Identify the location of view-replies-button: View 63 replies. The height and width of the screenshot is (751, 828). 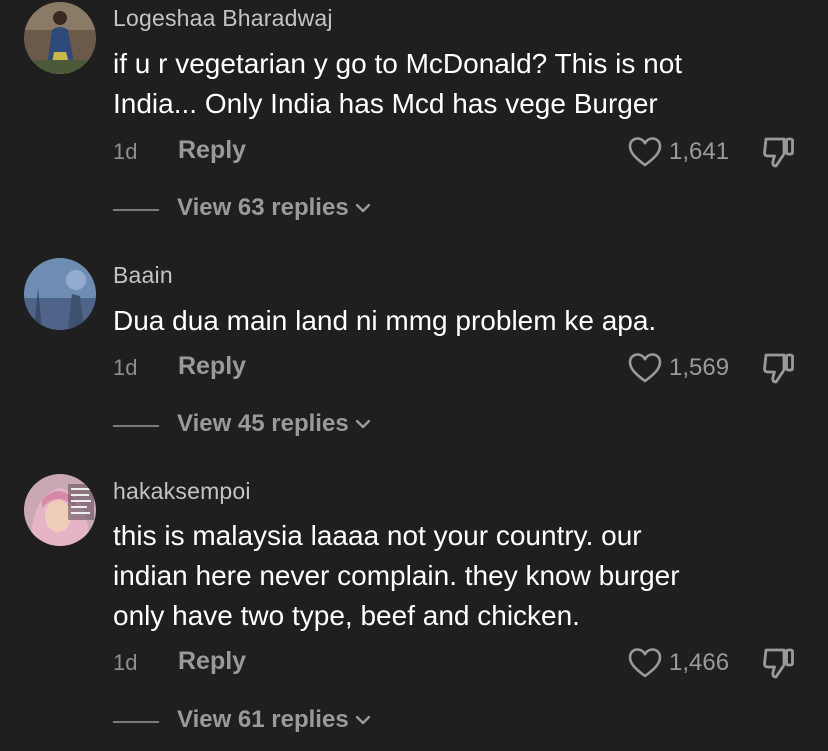
(274, 208).